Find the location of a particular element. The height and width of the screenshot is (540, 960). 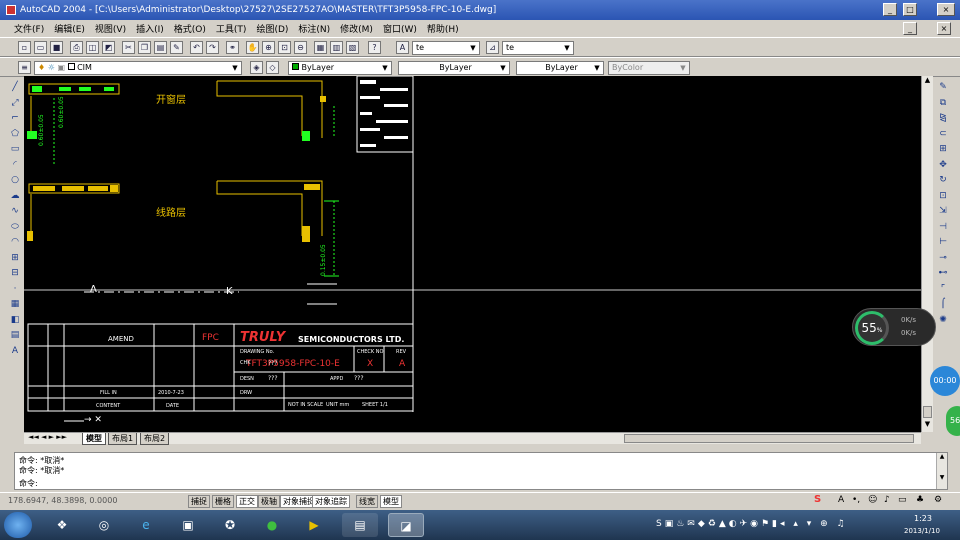

ortho-toggle: 正交 is located at coordinates (247, 501).